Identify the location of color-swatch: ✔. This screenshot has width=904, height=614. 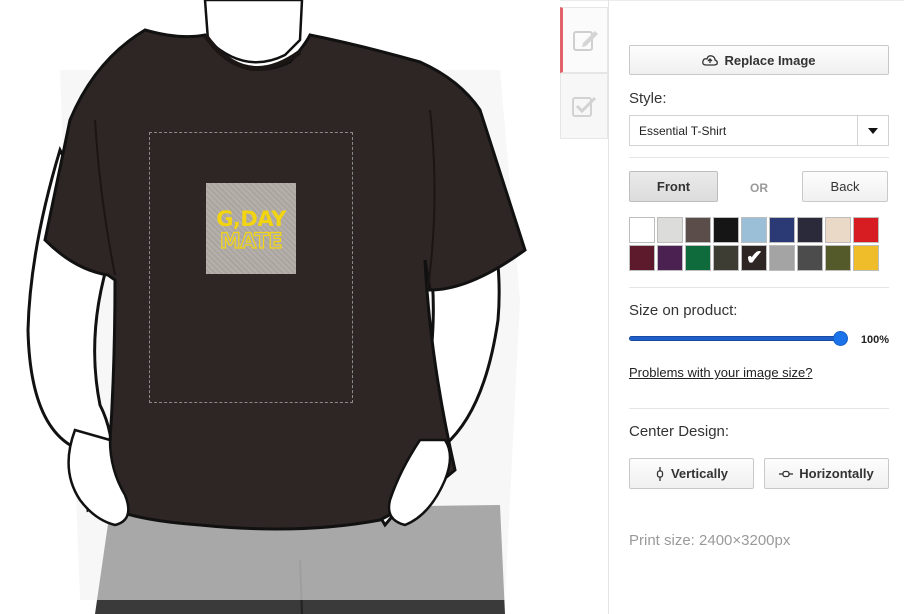
(754, 258).